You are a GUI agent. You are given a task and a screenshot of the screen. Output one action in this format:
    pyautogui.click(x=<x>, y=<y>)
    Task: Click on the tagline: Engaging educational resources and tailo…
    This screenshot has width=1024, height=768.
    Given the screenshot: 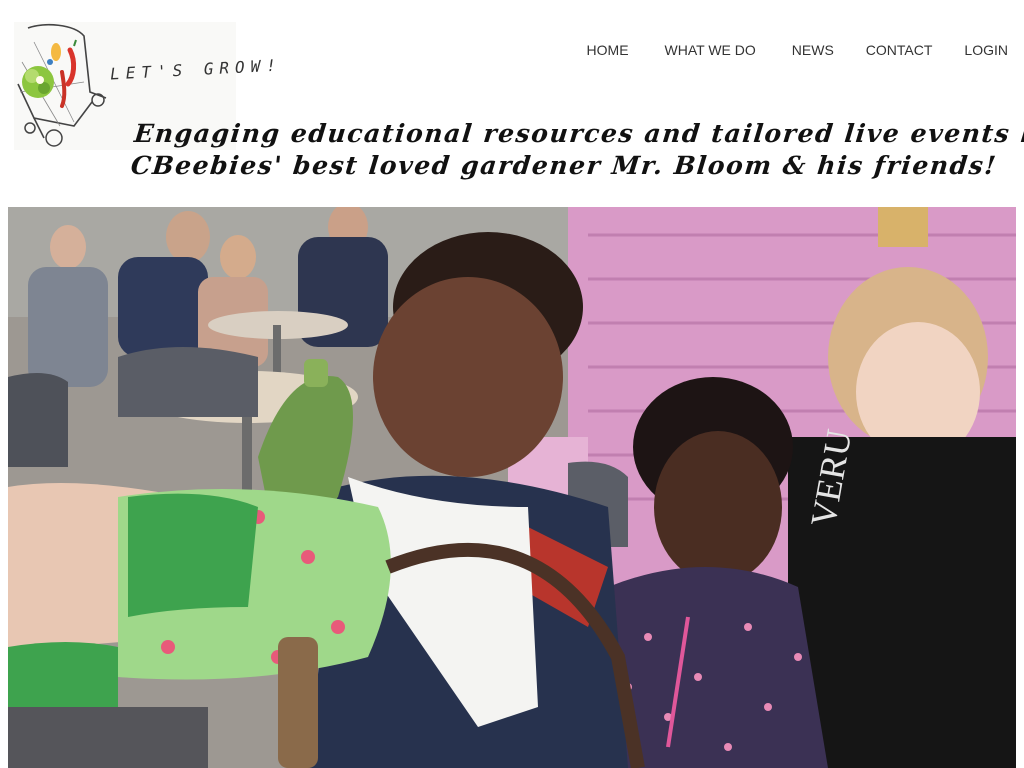 What is the action you would take?
    pyautogui.click(x=576, y=150)
    